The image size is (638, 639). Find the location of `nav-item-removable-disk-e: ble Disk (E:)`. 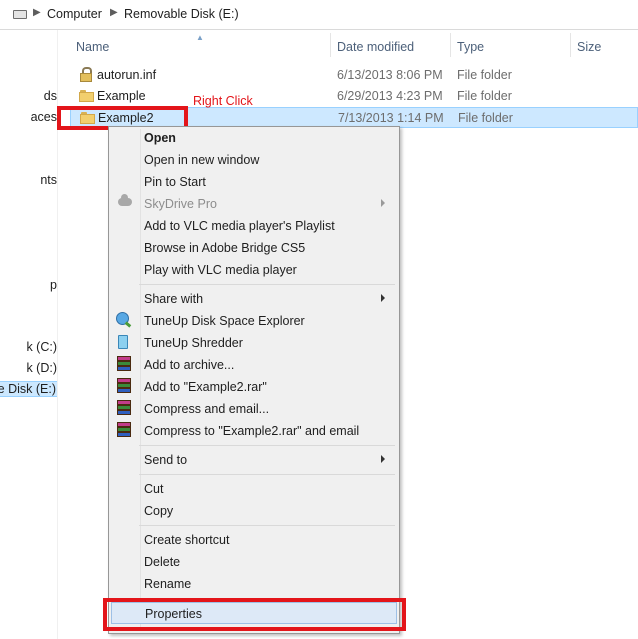

nav-item-removable-disk-e: ble Disk (E:) is located at coordinates (28, 389).